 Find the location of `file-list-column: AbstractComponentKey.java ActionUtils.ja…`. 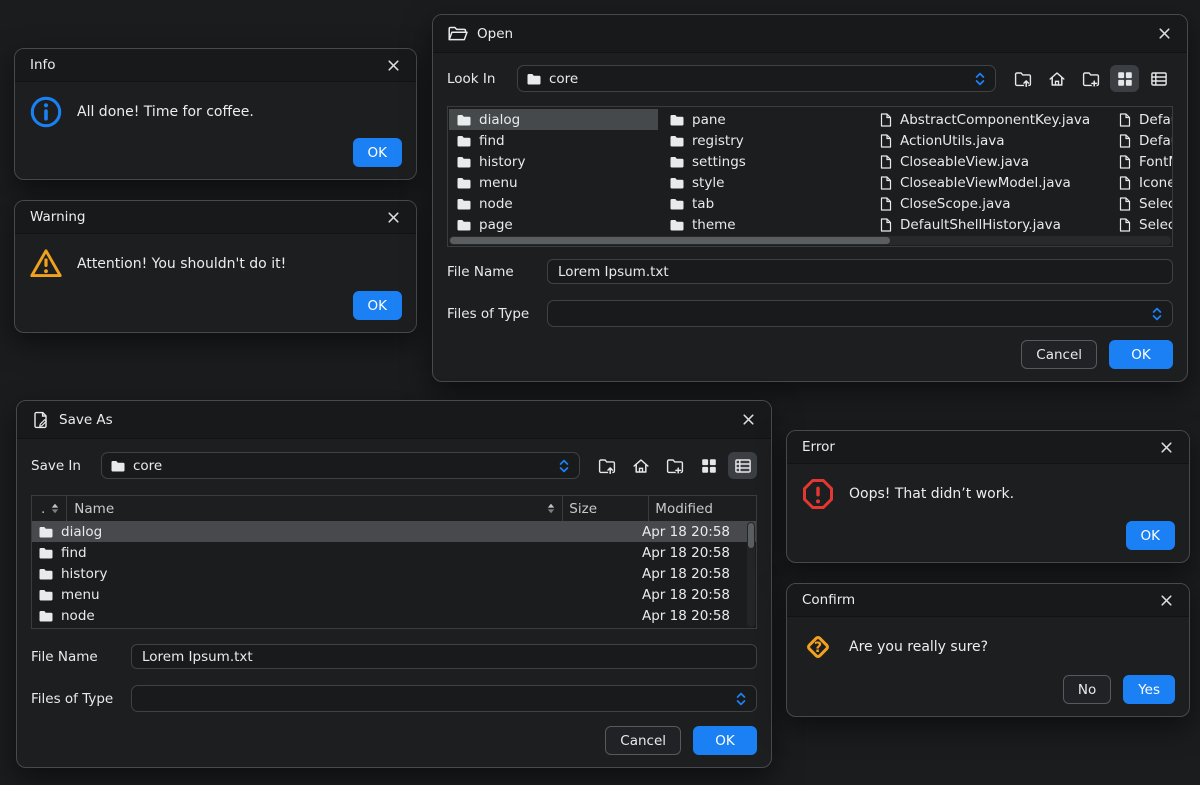

file-list-column: AbstractComponentKey.java ActionUtils.ja… is located at coordinates (986, 172).